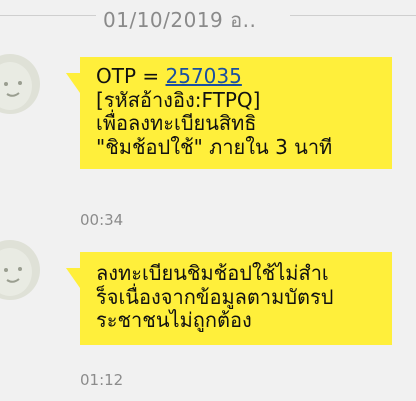  What do you see at coordinates (212, 273) in the screenshot?
I see `message-line: ลงทะเบียนชิมช้อปใช้ไม่สำเ` at bounding box center [212, 273].